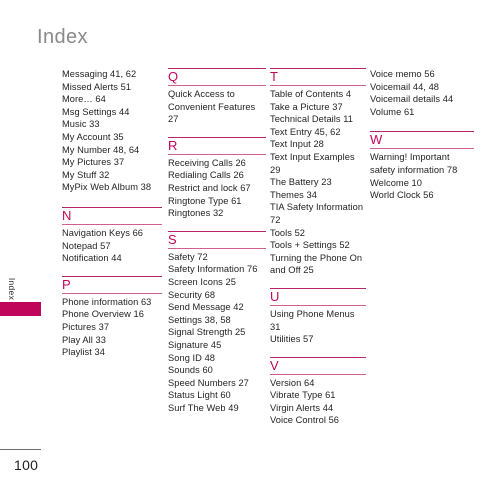 This screenshot has width=500, height=500. Describe the element at coordinates (217, 358) in the screenshot. I see `index-entry: Song ID 48` at that location.